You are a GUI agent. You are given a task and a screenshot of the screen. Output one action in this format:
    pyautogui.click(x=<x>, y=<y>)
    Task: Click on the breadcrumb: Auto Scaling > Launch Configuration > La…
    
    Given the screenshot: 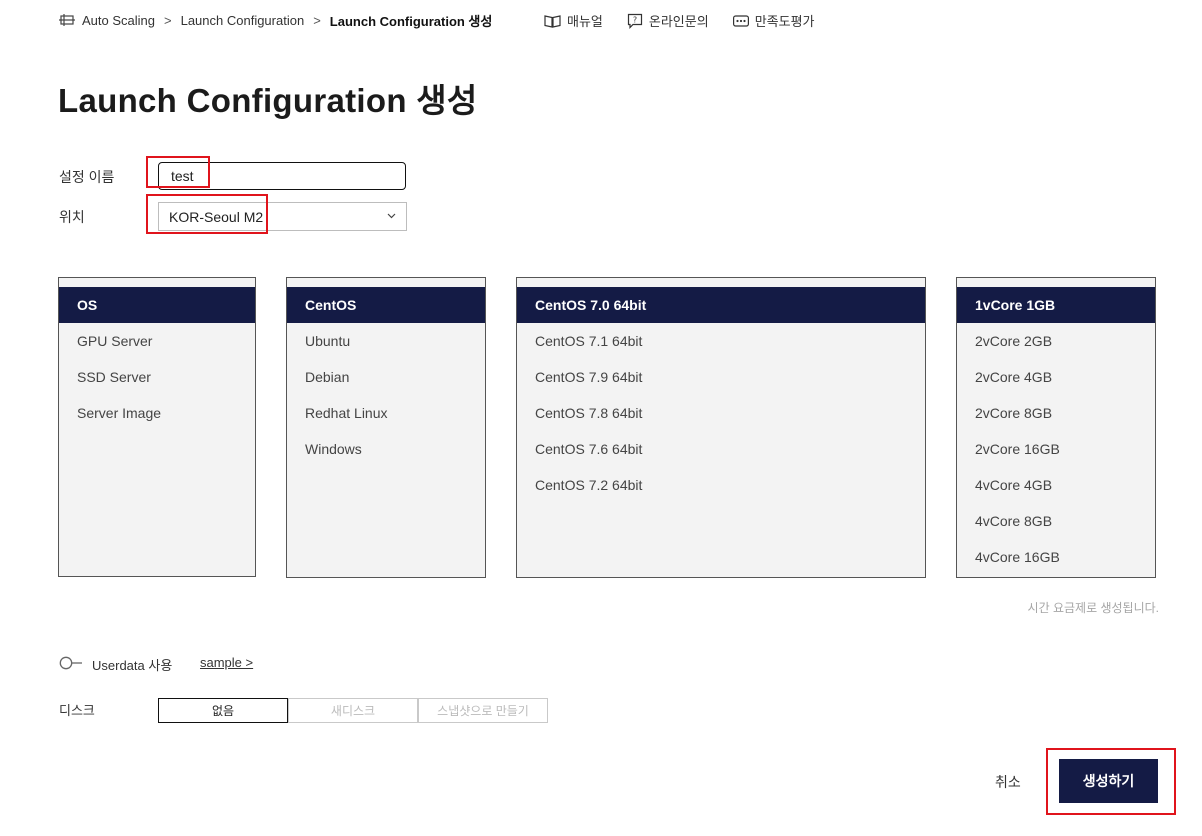 What is the action you would take?
    pyautogui.click(x=275, y=20)
    